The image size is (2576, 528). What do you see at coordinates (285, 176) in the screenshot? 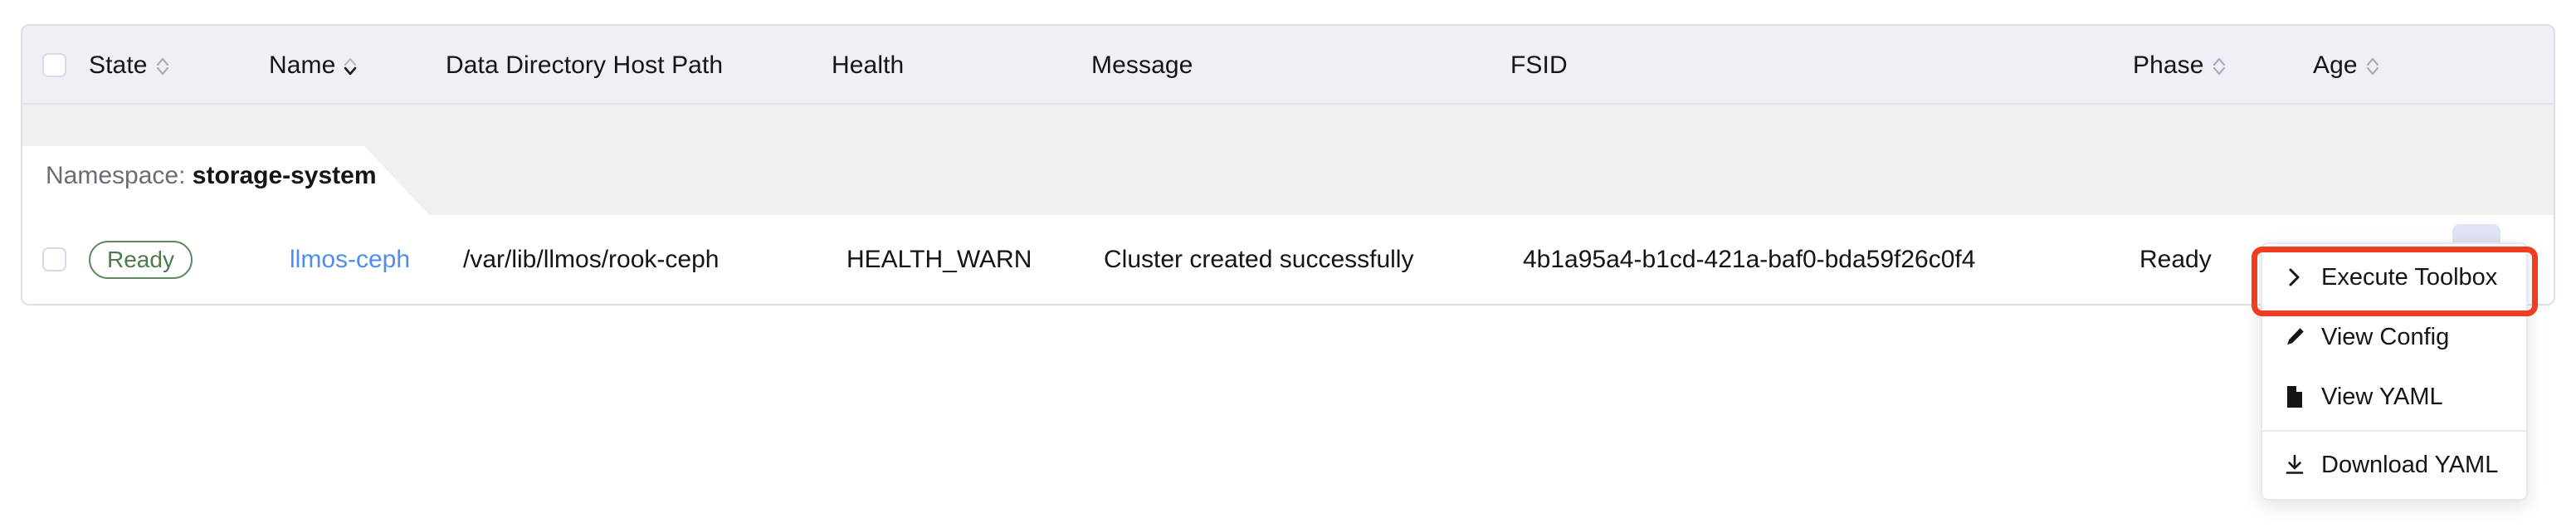
I see `namespace-value: storage-system` at bounding box center [285, 176].